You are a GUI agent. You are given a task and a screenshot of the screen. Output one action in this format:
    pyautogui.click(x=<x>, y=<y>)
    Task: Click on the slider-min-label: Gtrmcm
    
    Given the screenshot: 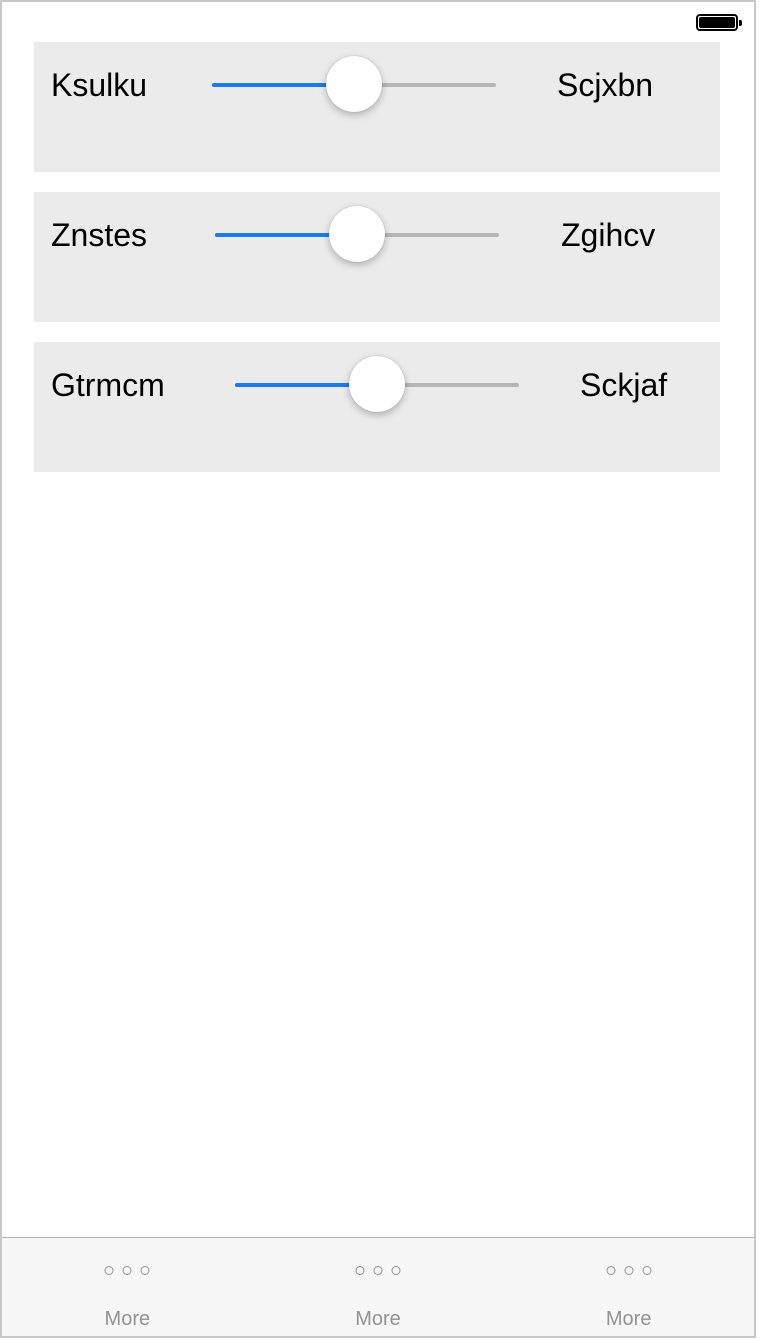 What is the action you would take?
    pyautogui.click(x=108, y=385)
    